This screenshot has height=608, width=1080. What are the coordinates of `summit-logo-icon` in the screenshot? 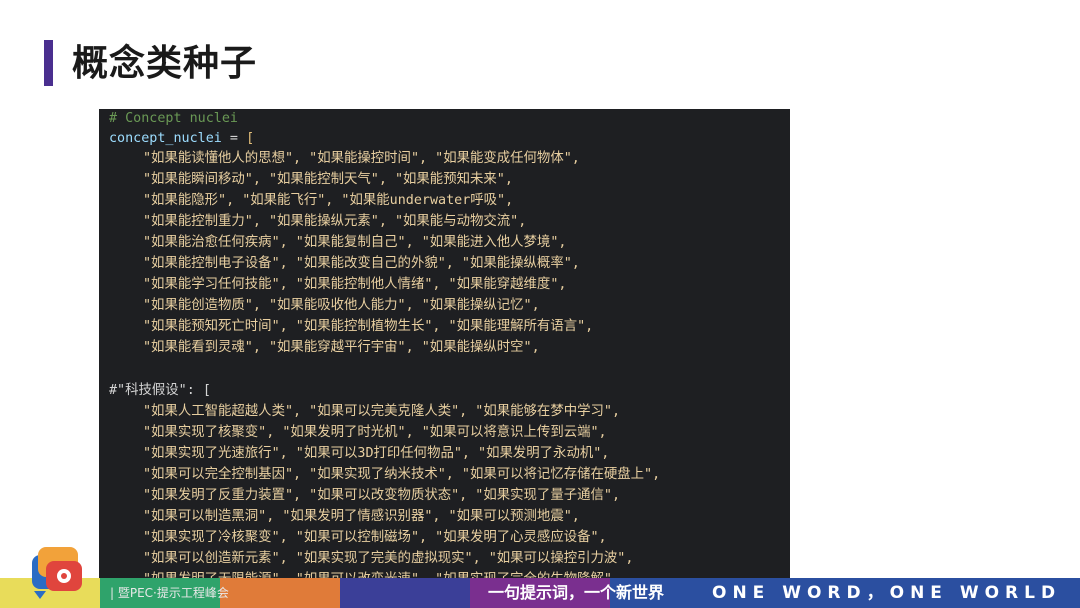 It's located at (57, 573).